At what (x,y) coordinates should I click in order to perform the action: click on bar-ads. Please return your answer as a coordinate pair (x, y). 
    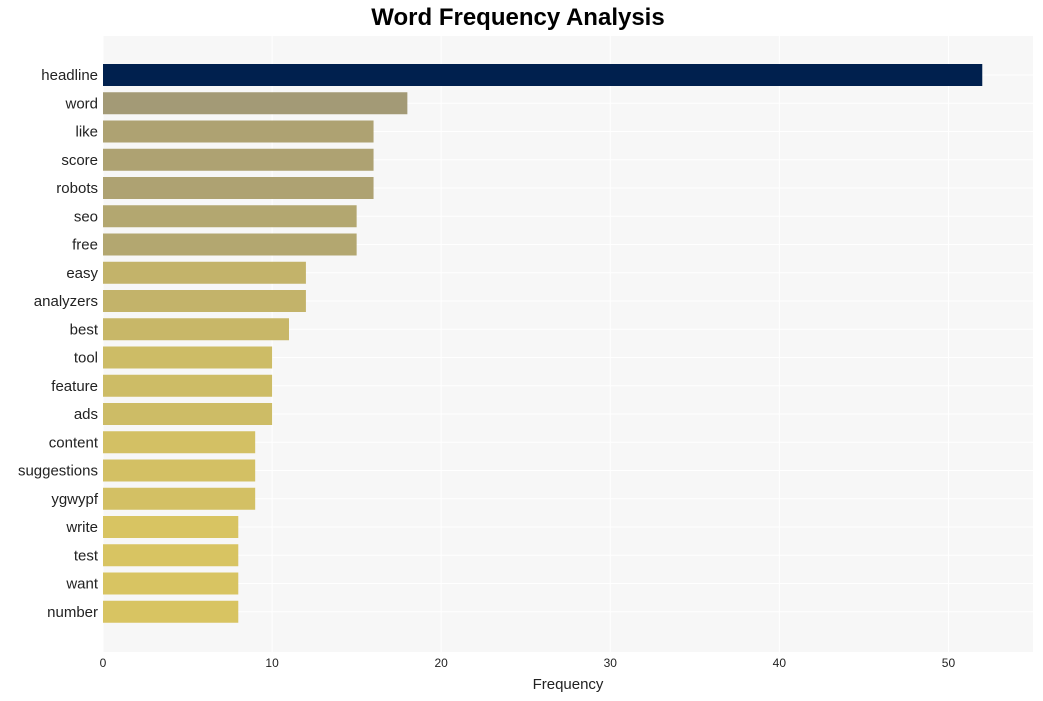
    Looking at the image, I should click on (188, 414).